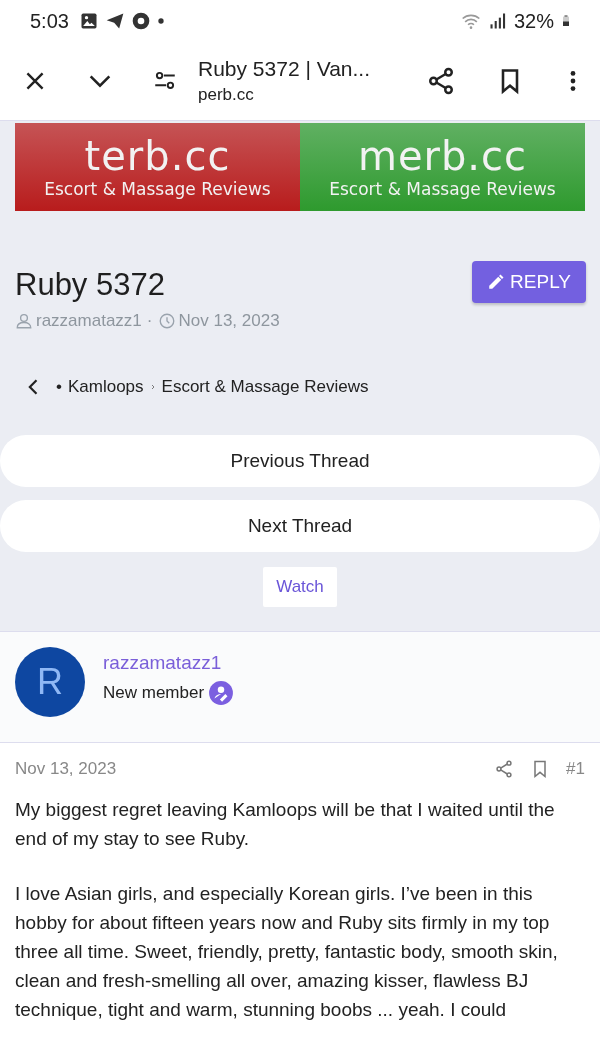 The height and width of the screenshot is (1040, 600). Describe the element at coordinates (157, 156) in the screenshot. I see `banner-logo: terb.cc` at that location.